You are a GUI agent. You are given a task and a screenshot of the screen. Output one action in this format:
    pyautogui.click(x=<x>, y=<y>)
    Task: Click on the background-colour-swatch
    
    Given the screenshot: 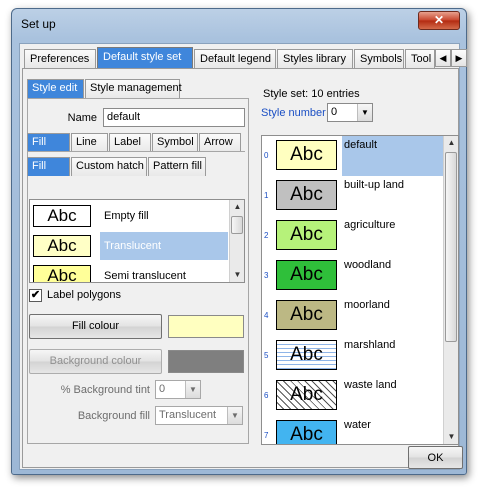 What is the action you would take?
    pyautogui.click(x=206, y=361)
    